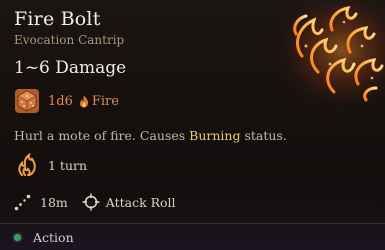 The height and width of the screenshot is (250, 385). What do you see at coordinates (69, 40) in the screenshot?
I see `spell-school: Evocation Cantrip` at bounding box center [69, 40].